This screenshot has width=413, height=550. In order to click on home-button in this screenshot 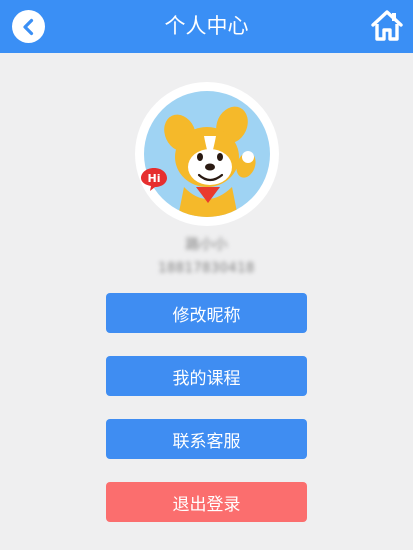, I will do `click(387, 25)`.